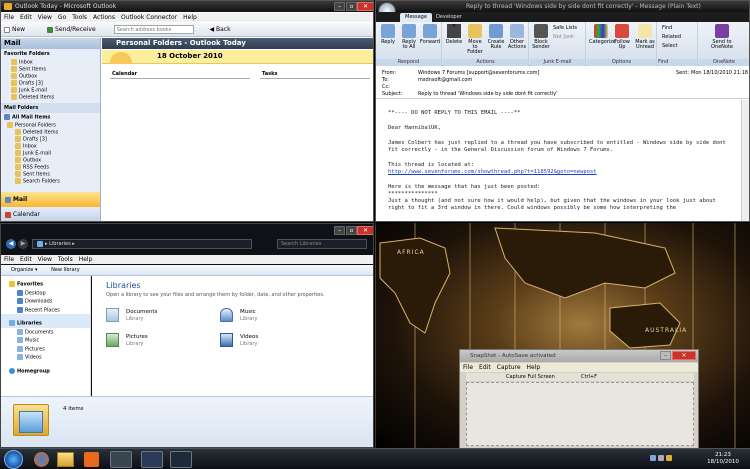 This screenshot has width=750, height=469. What do you see at coordinates (449, 17) in the screenshot?
I see `tab-developer: Developer` at bounding box center [449, 17].